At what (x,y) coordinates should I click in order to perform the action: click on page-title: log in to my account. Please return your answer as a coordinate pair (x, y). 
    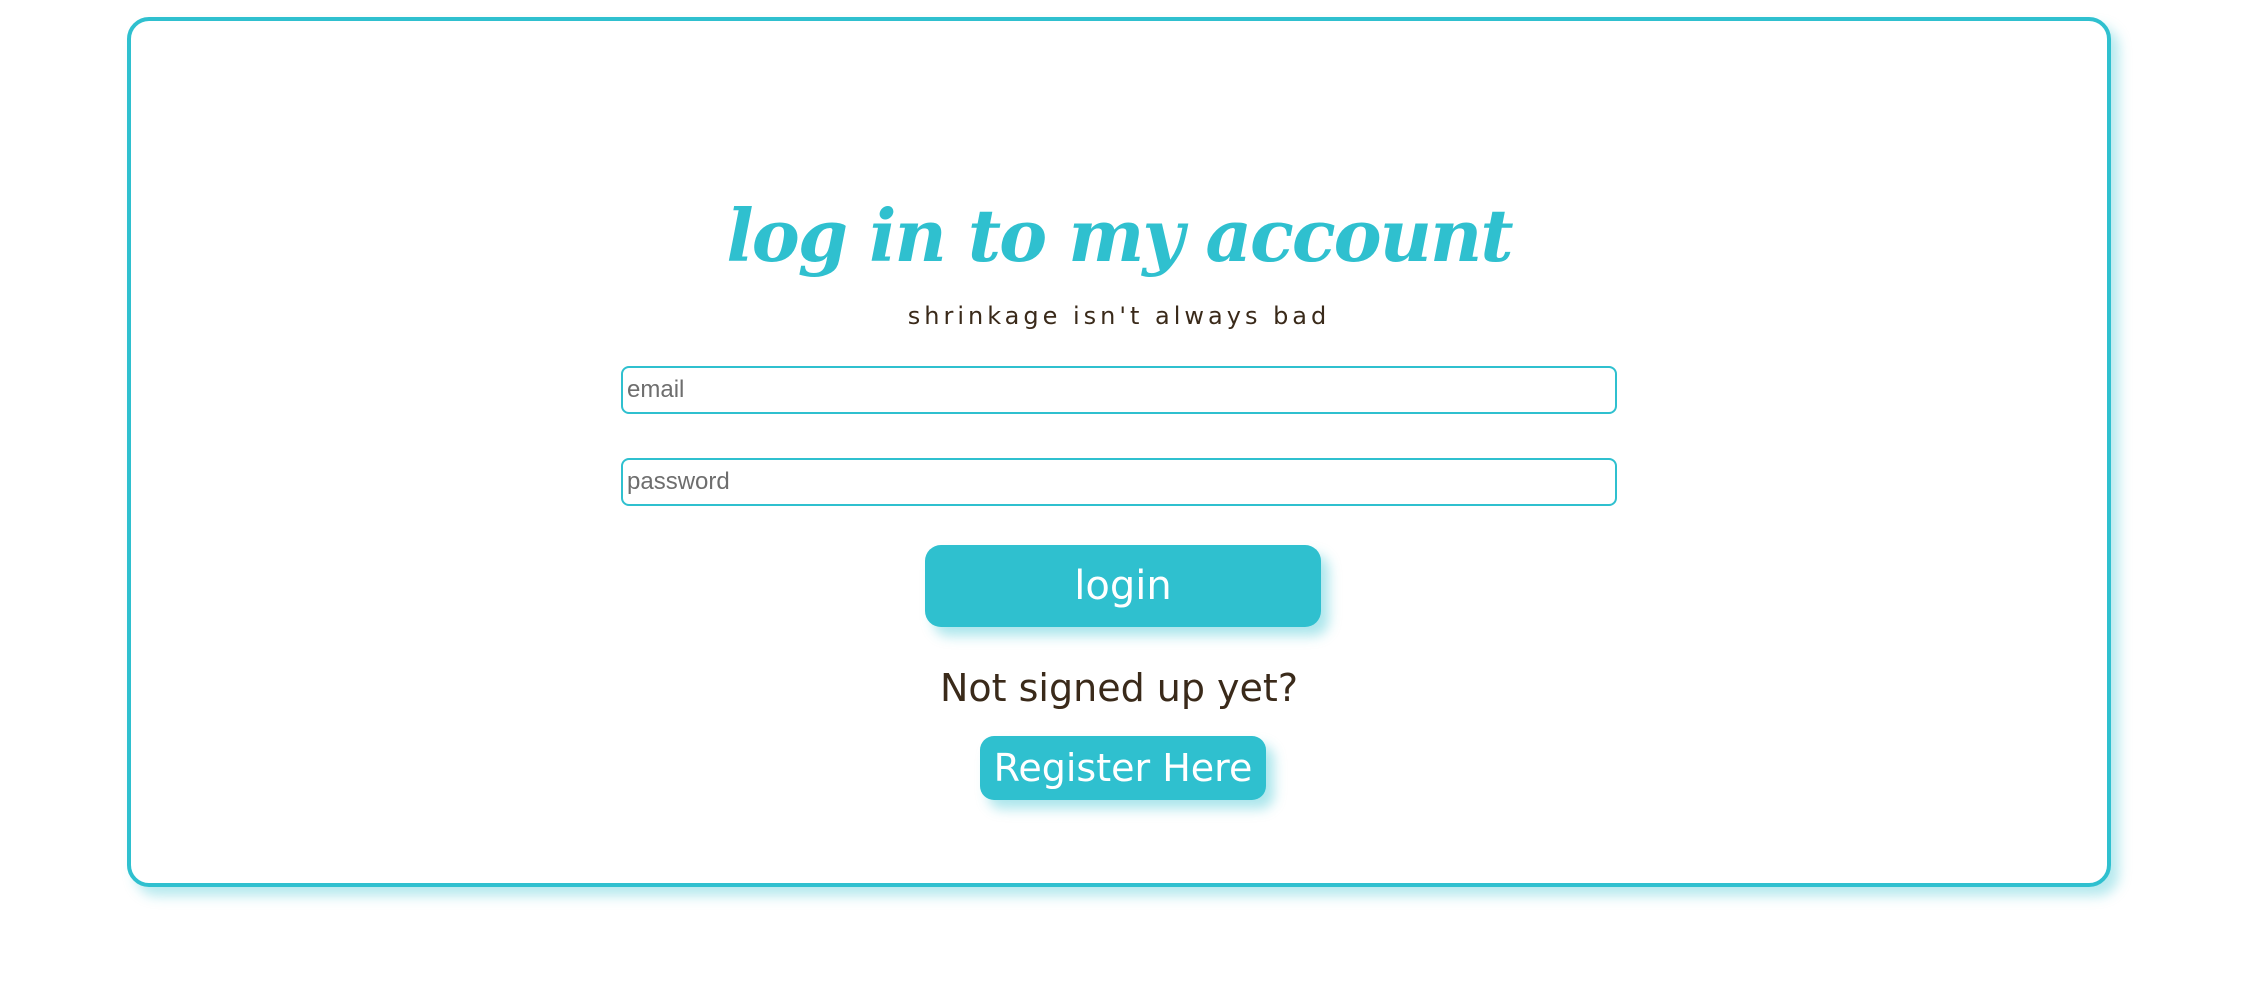
    Looking at the image, I should click on (1119, 235).